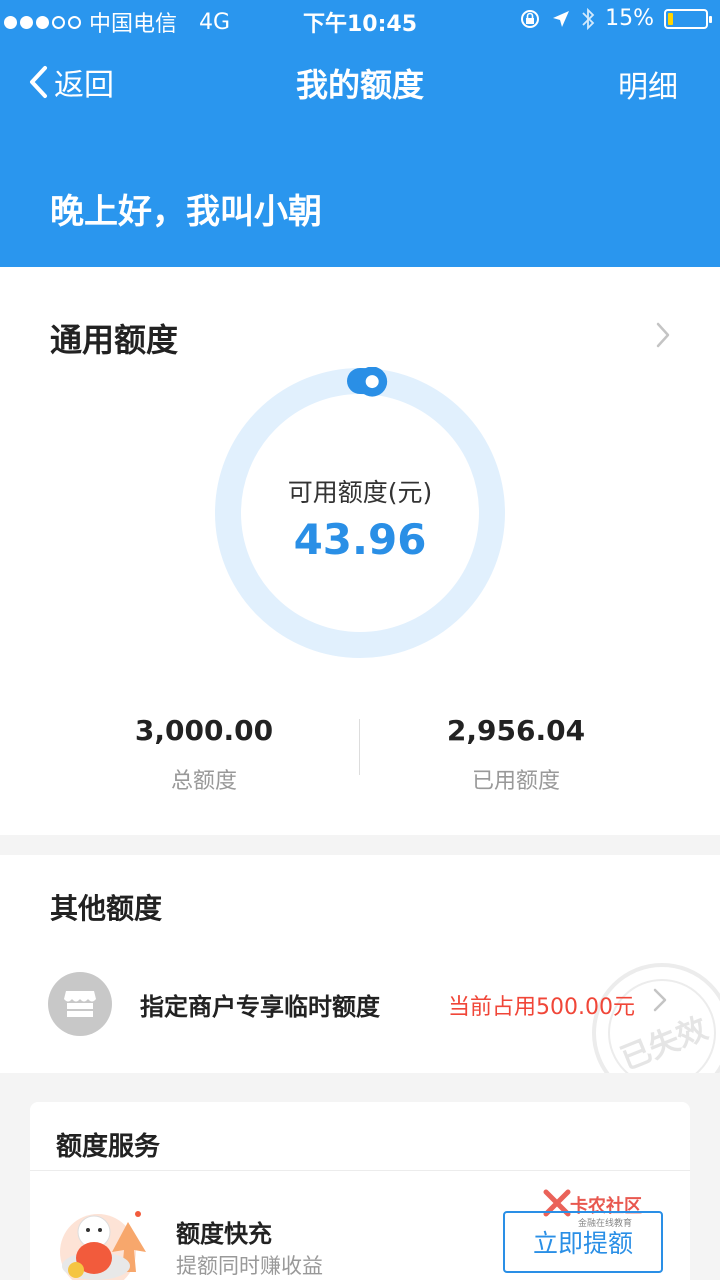 The height and width of the screenshot is (1280, 720). Describe the element at coordinates (249, 1266) in the screenshot. I see `quick-charge-subtitle: 提额同时赚收益` at that location.